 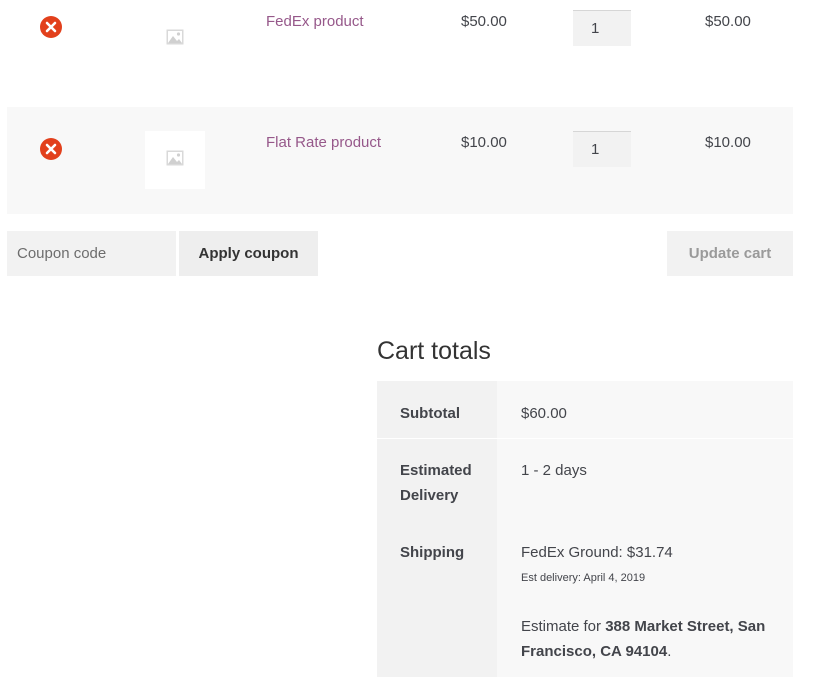 What do you see at coordinates (400, 160) in the screenshot?
I see `cart-item-row: Flat Rate product $10.00 $10.00` at bounding box center [400, 160].